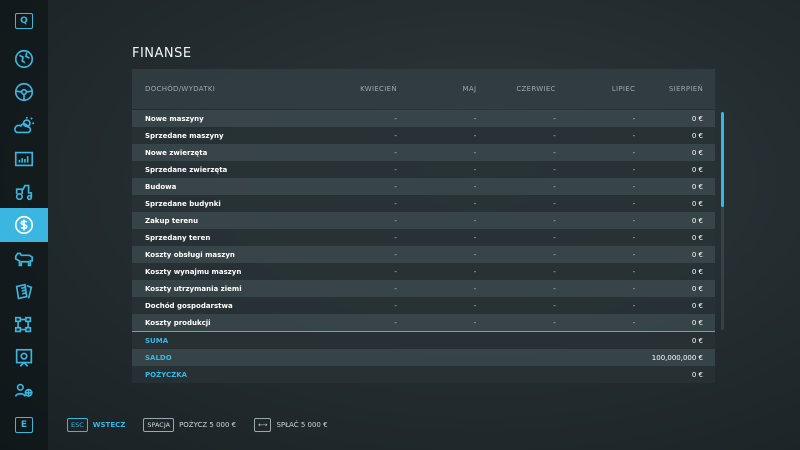 The width and height of the screenshot is (800, 450). Describe the element at coordinates (24, 358) in the screenshot. I see `sidebar-item-statistics` at that location.